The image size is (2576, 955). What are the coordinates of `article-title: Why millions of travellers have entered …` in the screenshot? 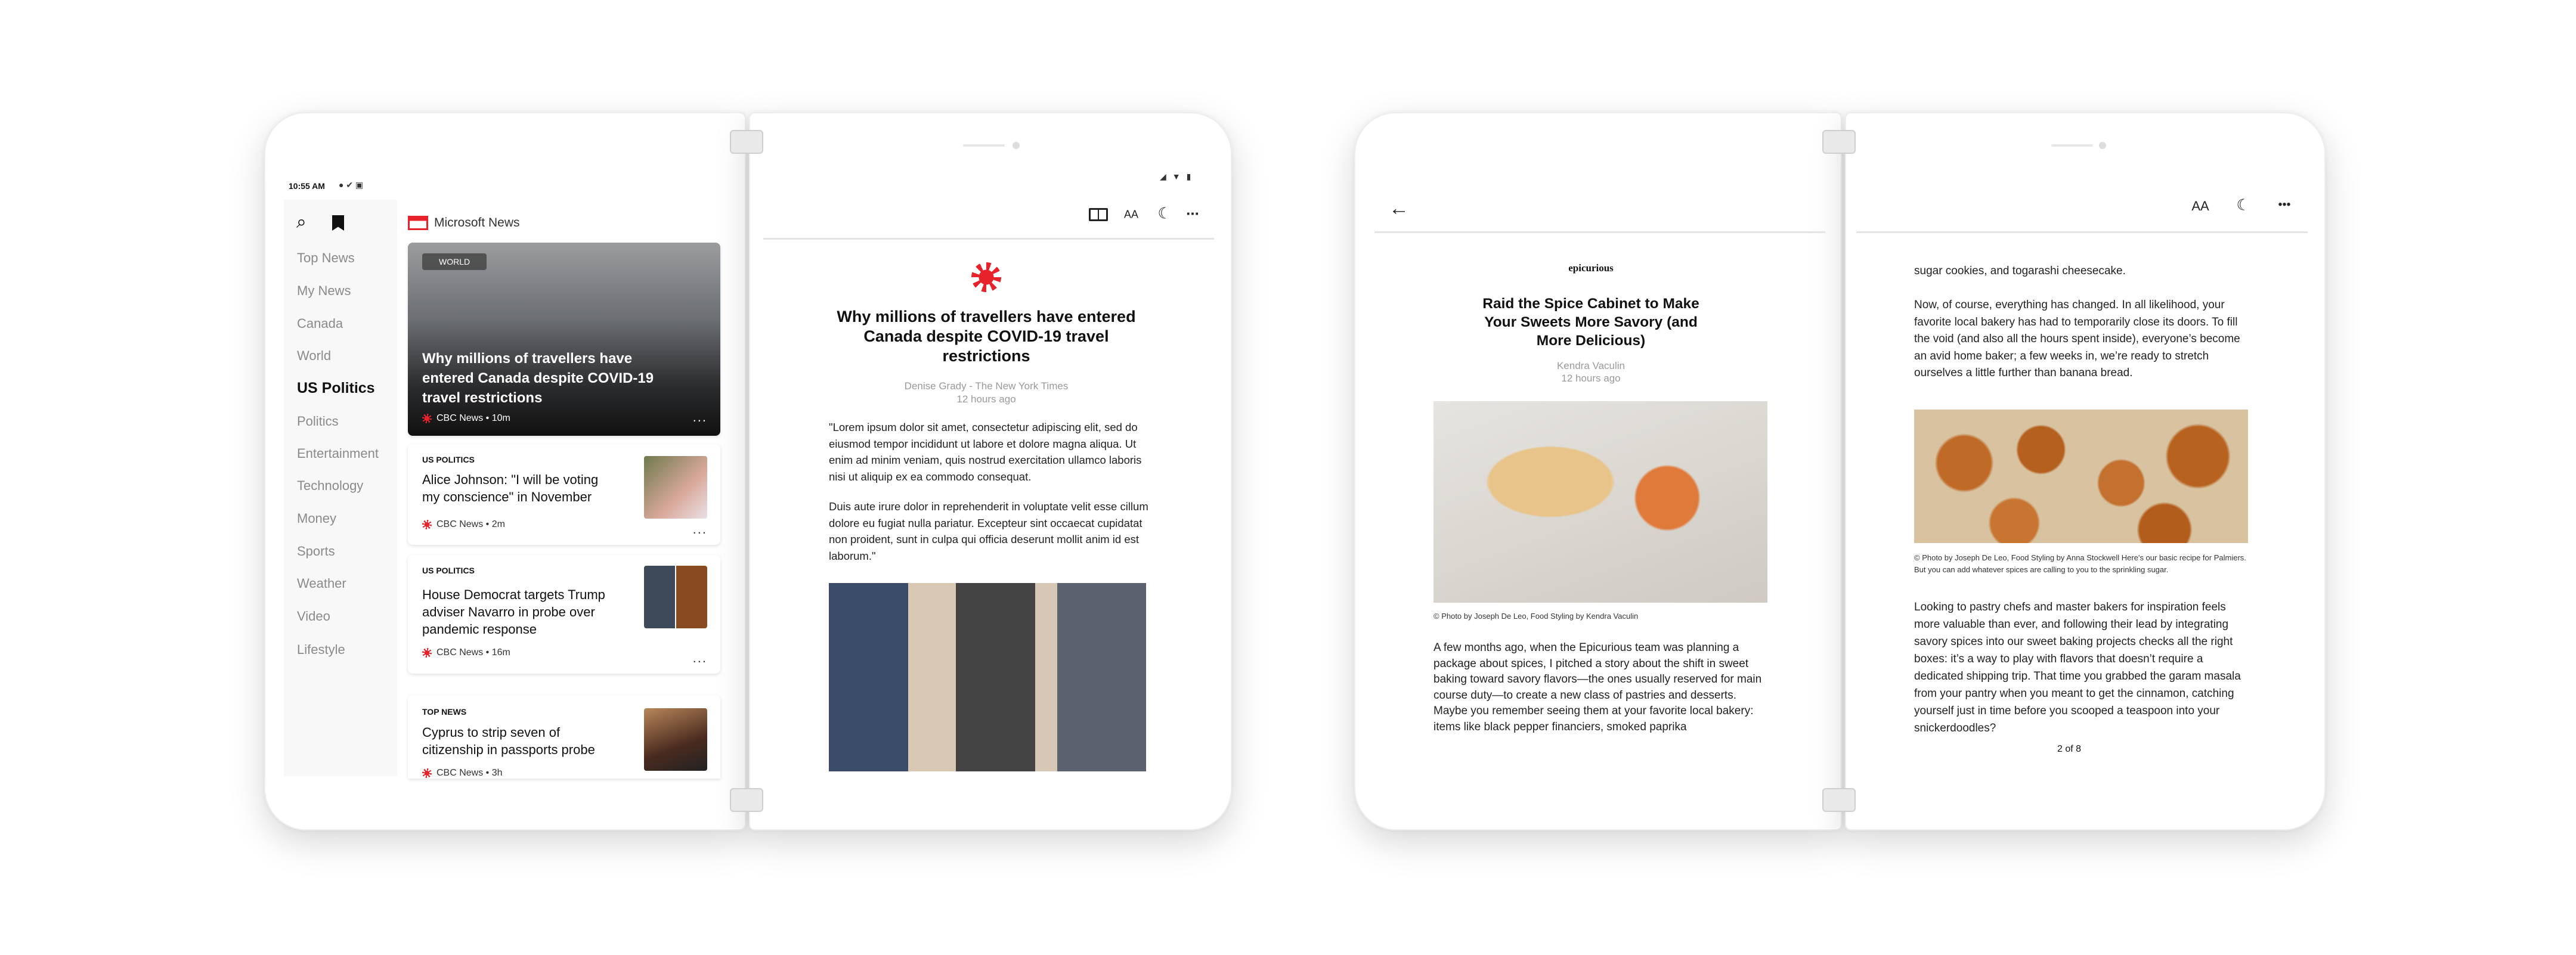 It's located at (986, 336).